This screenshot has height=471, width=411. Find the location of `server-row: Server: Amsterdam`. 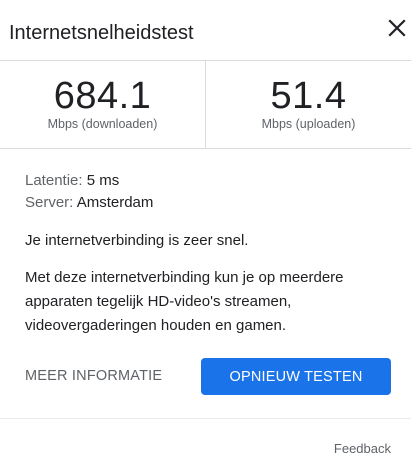

server-row: Server: Amsterdam is located at coordinates (210, 203).